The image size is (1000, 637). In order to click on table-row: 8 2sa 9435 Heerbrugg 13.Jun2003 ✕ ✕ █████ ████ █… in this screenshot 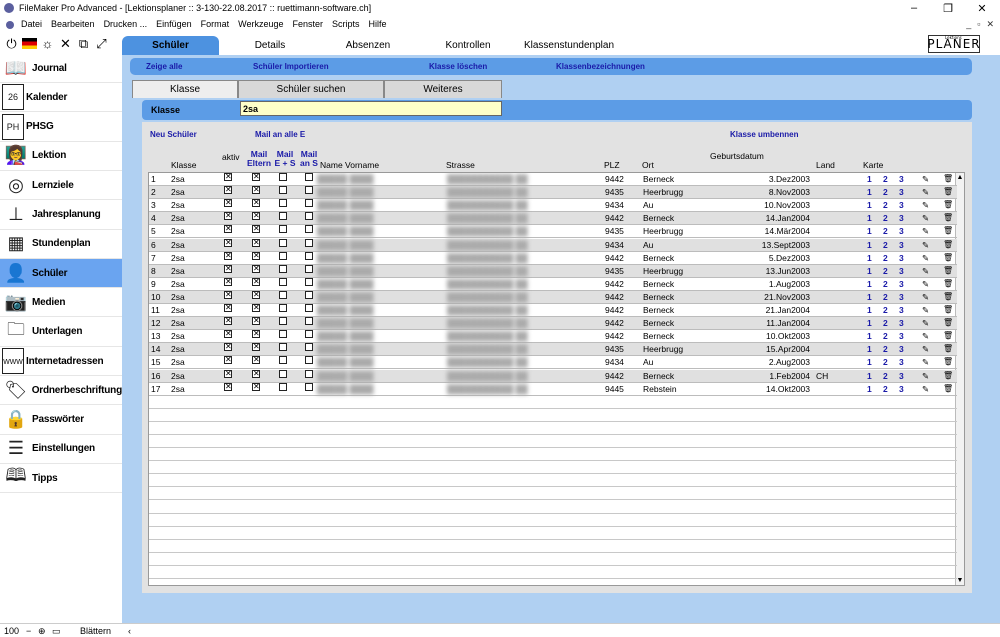, I will do `click(553, 271)`.